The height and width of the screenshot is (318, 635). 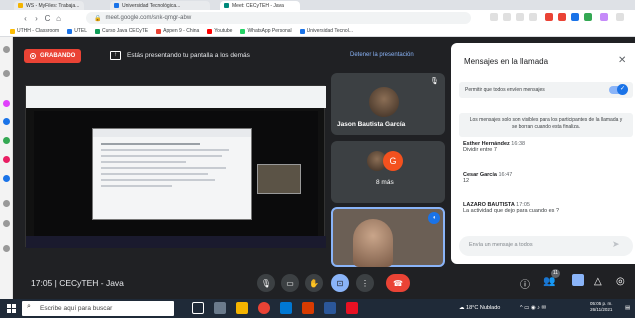 I want to click on bookmark-item: WhatsApp Personal, so click(x=266, y=31).